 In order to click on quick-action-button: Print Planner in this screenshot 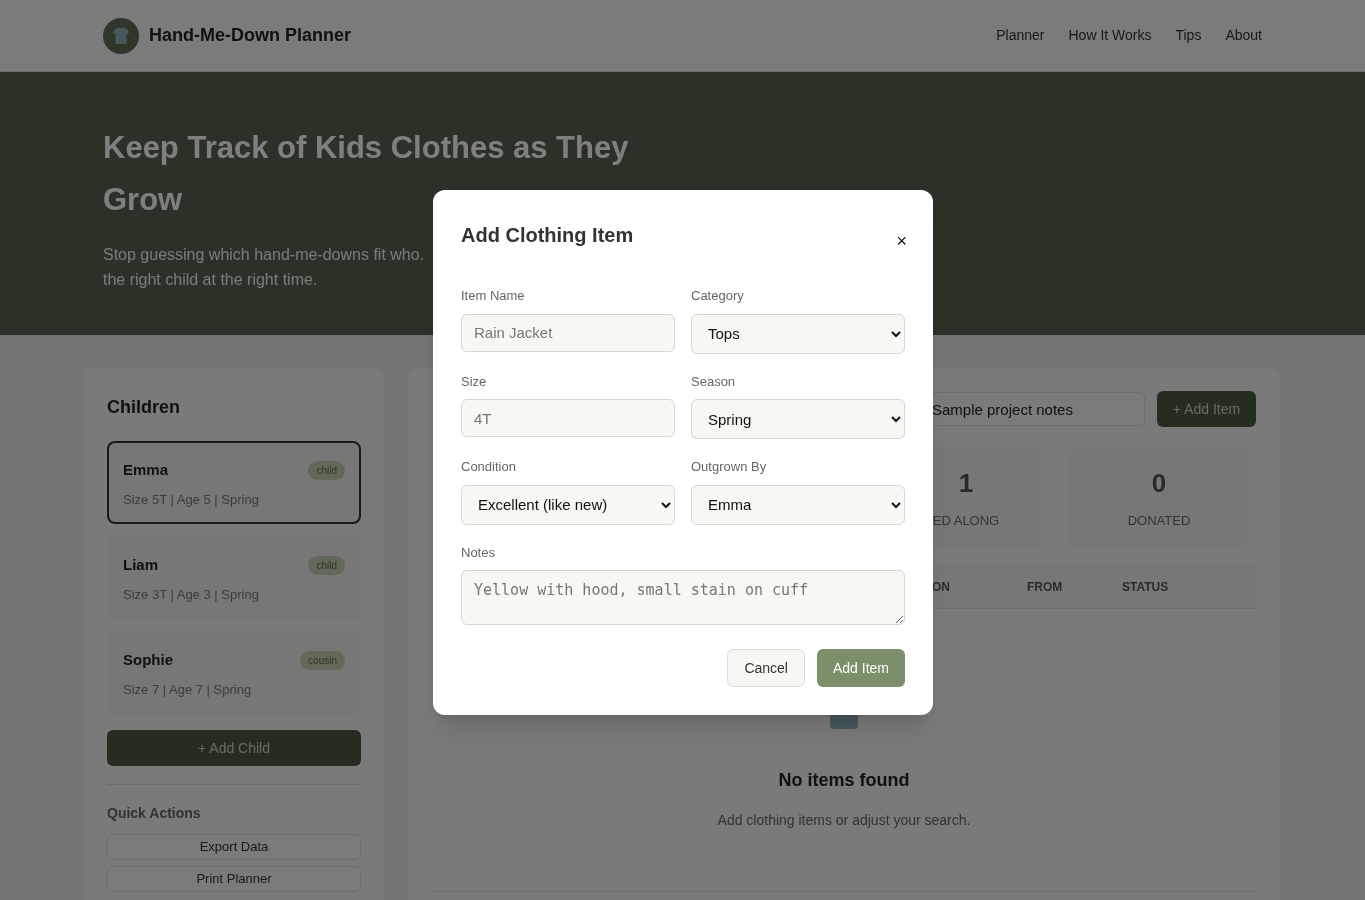, I will do `click(234, 879)`.